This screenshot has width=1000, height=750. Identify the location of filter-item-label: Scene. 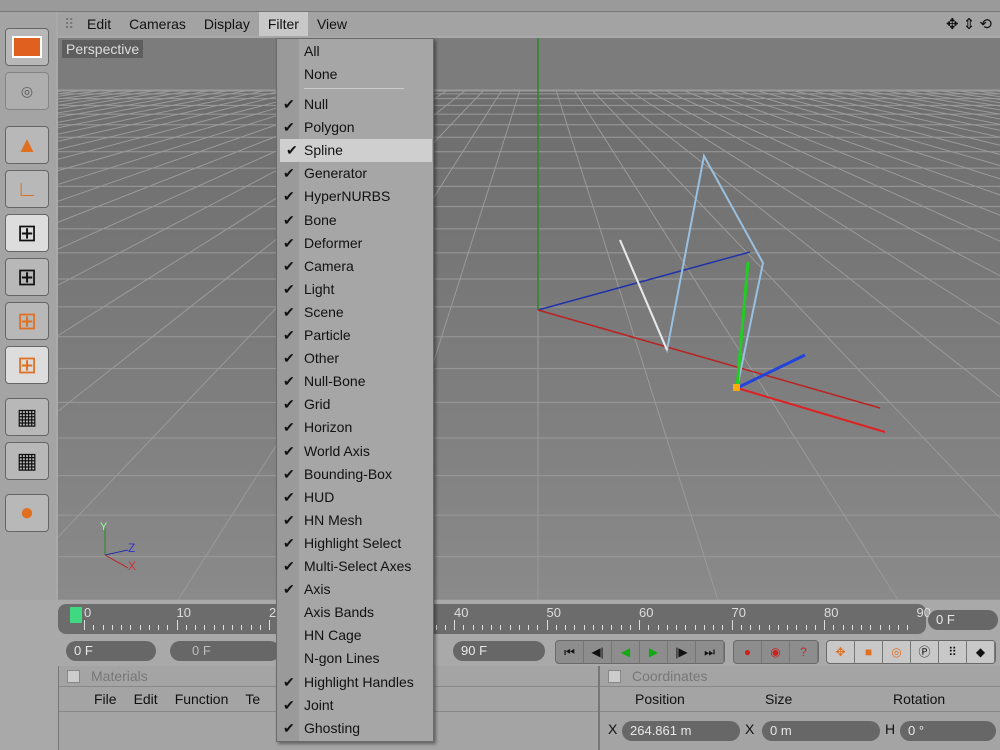
(324, 311).